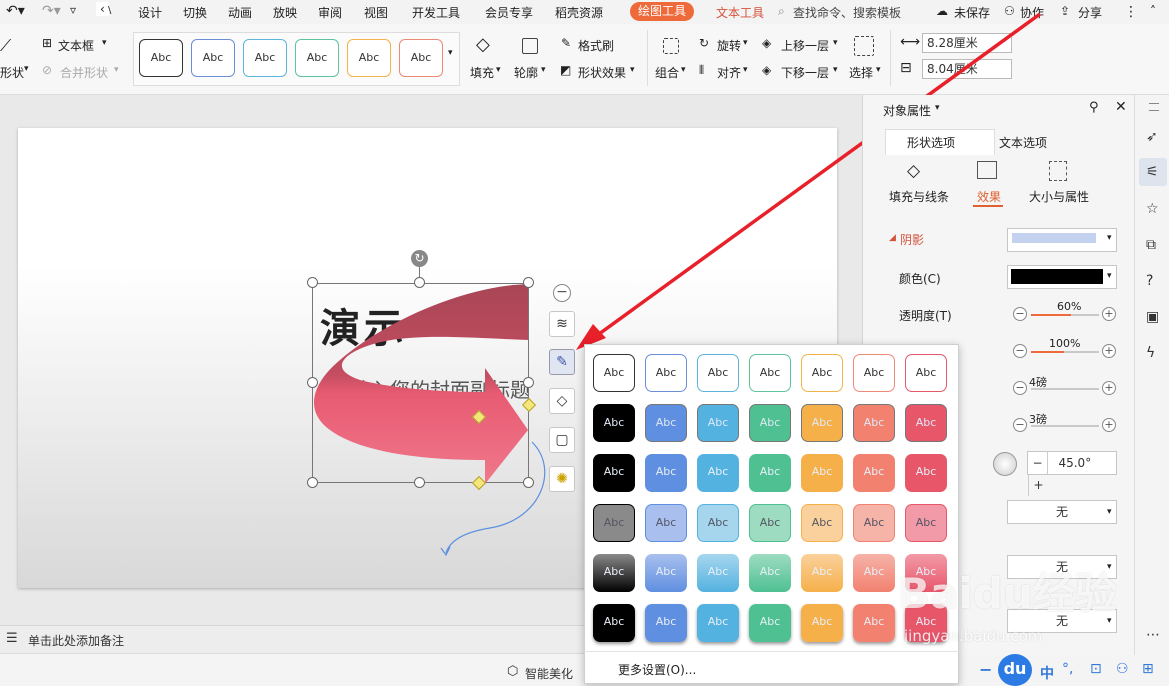 The image size is (1169, 686). Describe the element at coordinates (667, 72) in the screenshot. I see `group-button: 组合` at that location.